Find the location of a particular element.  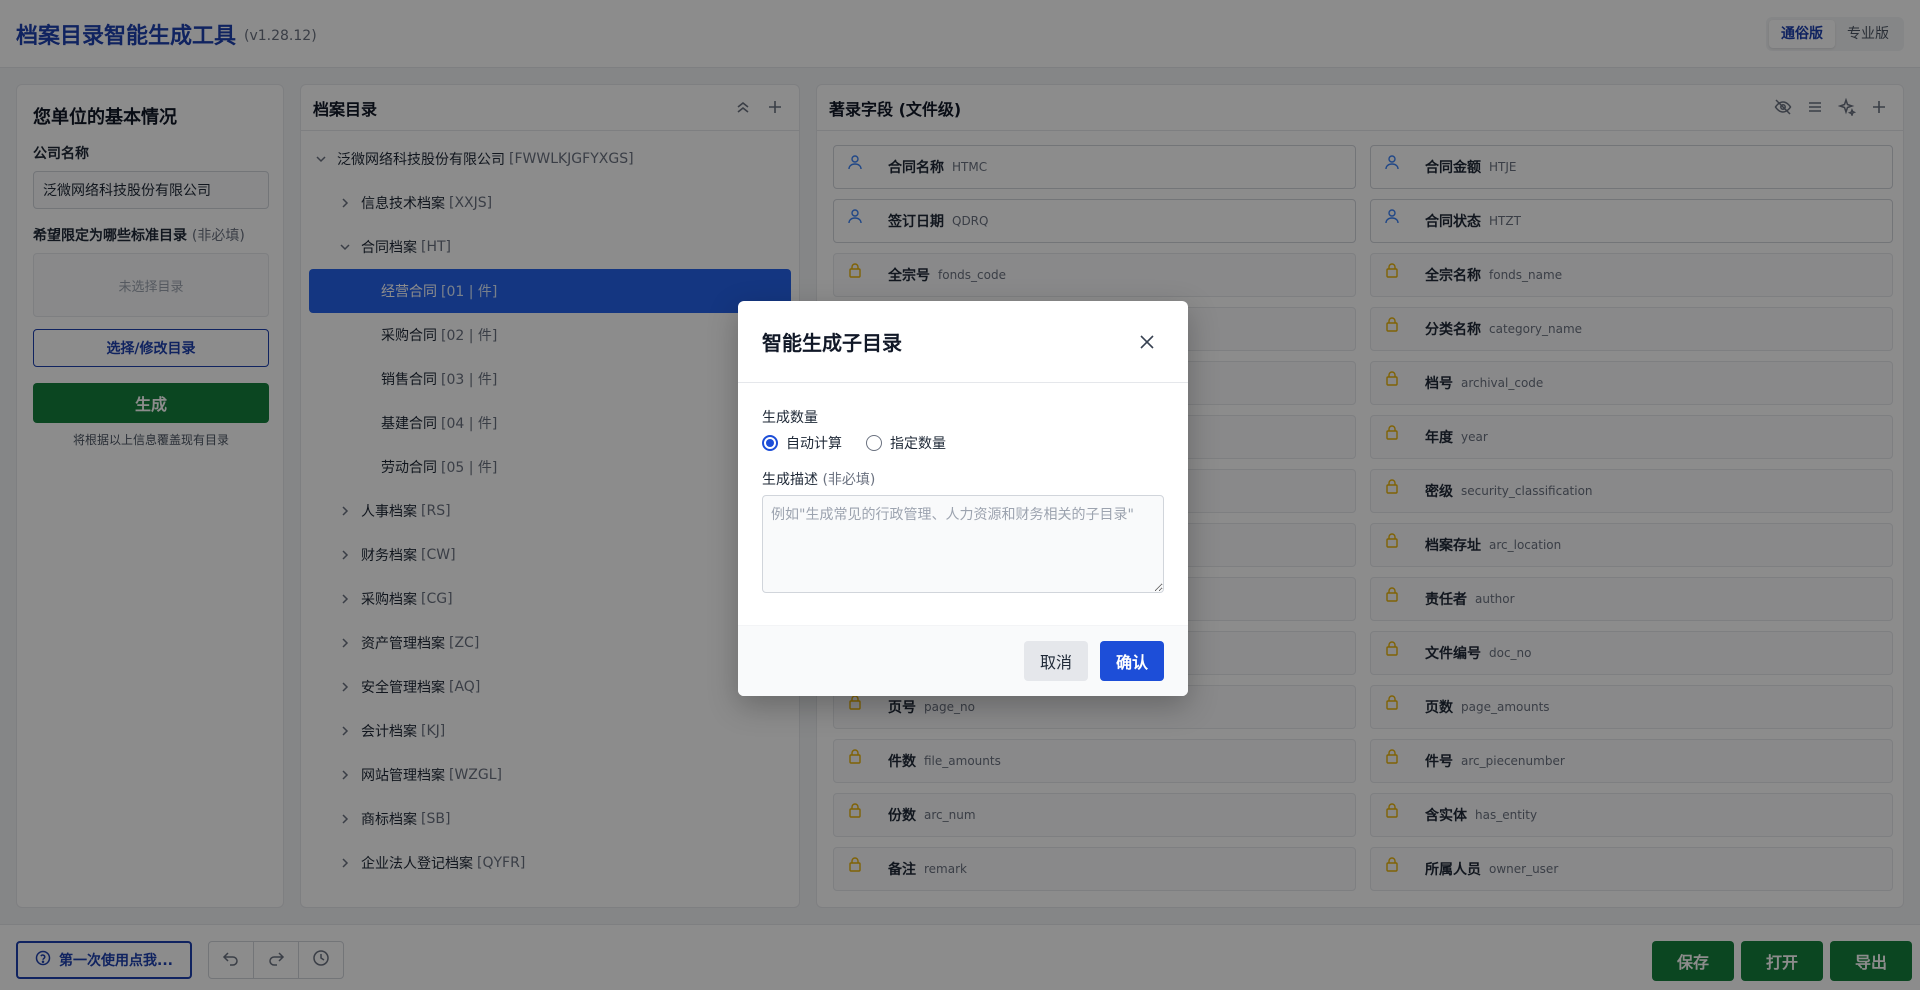

radio-auto: 自动计算 is located at coordinates (802, 443).